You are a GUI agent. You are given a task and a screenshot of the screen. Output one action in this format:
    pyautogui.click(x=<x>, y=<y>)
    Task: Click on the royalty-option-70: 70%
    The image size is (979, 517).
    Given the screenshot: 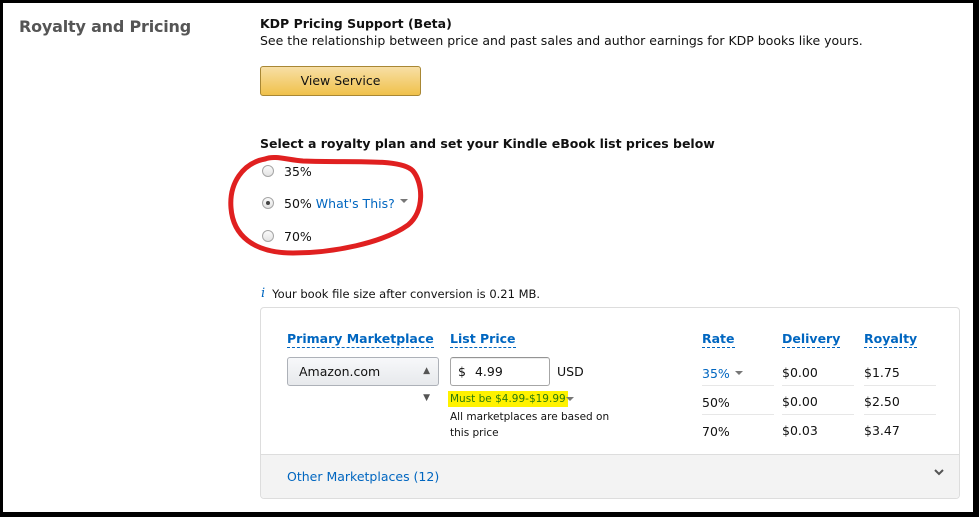 What is the action you would take?
    pyautogui.click(x=287, y=236)
    